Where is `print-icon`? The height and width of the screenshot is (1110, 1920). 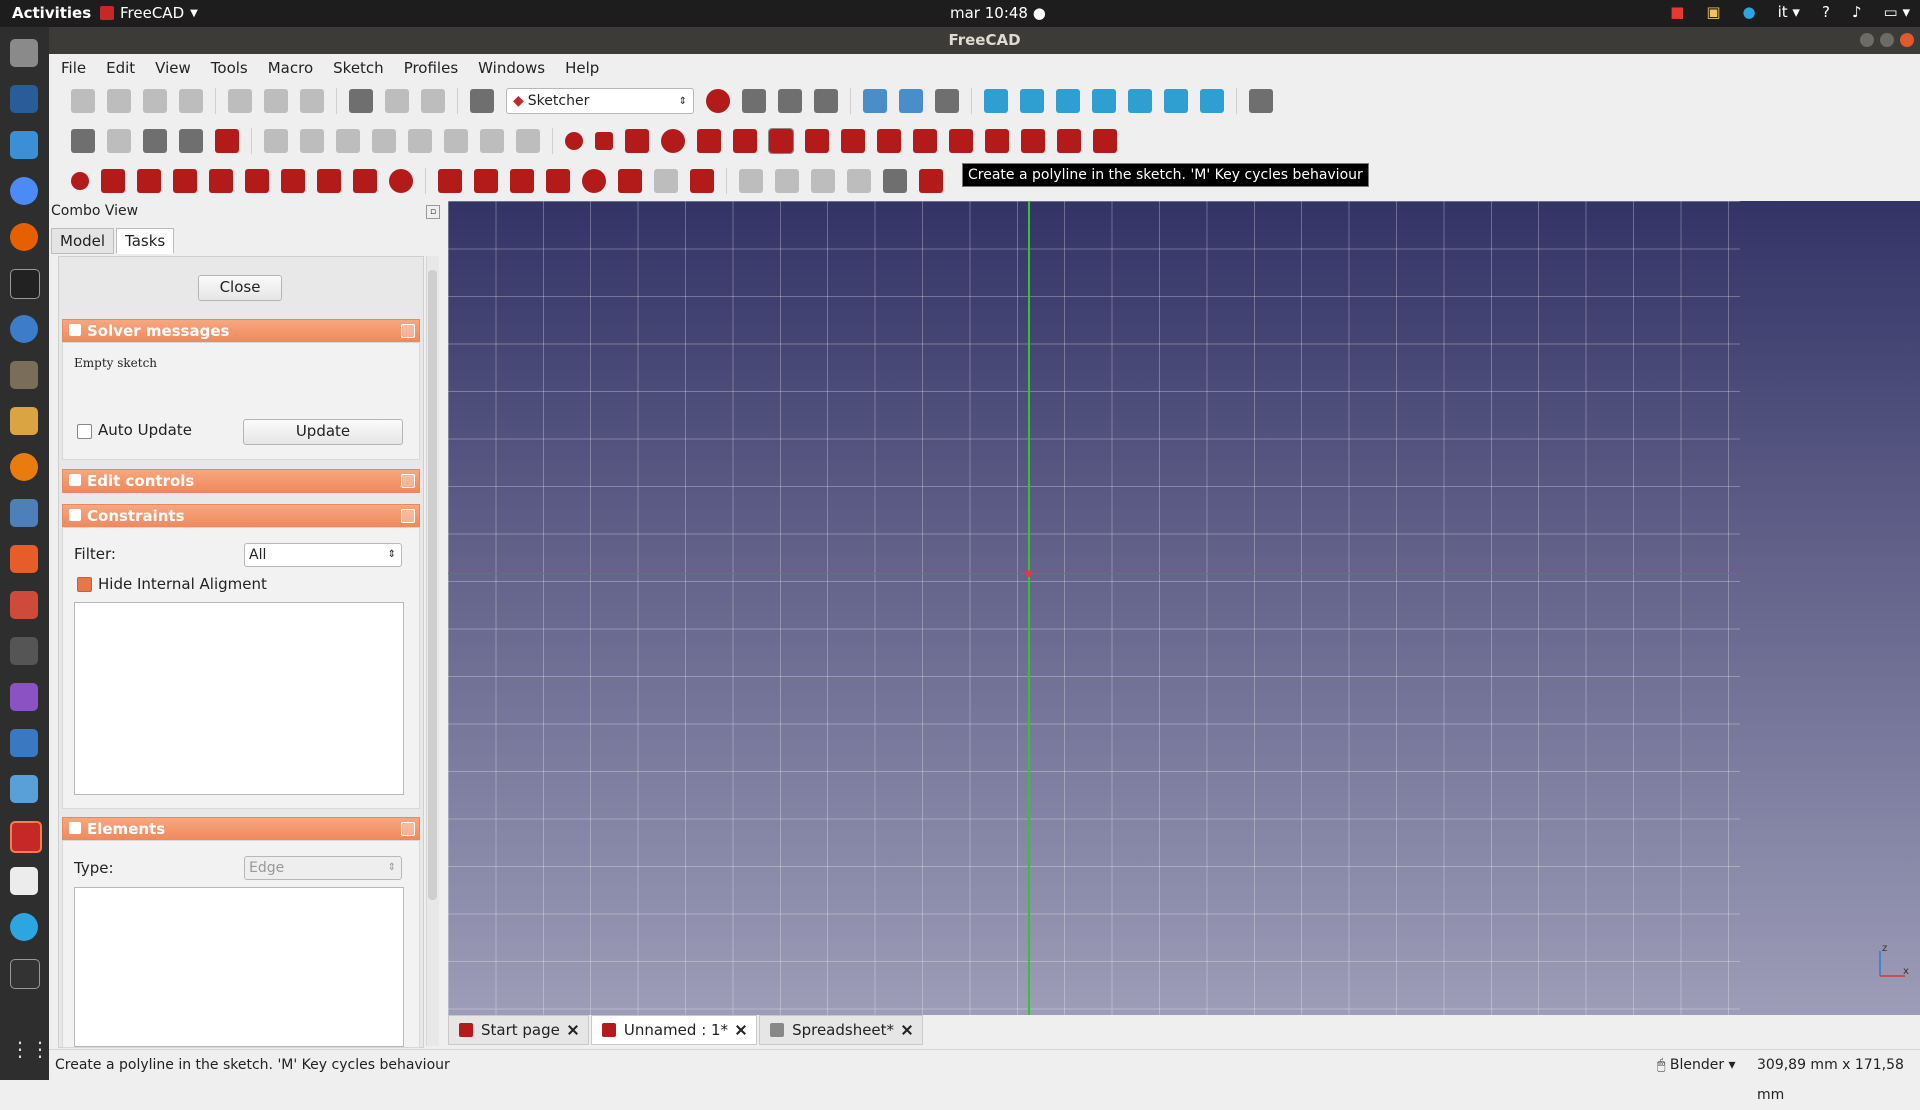 print-icon is located at coordinates (191, 101).